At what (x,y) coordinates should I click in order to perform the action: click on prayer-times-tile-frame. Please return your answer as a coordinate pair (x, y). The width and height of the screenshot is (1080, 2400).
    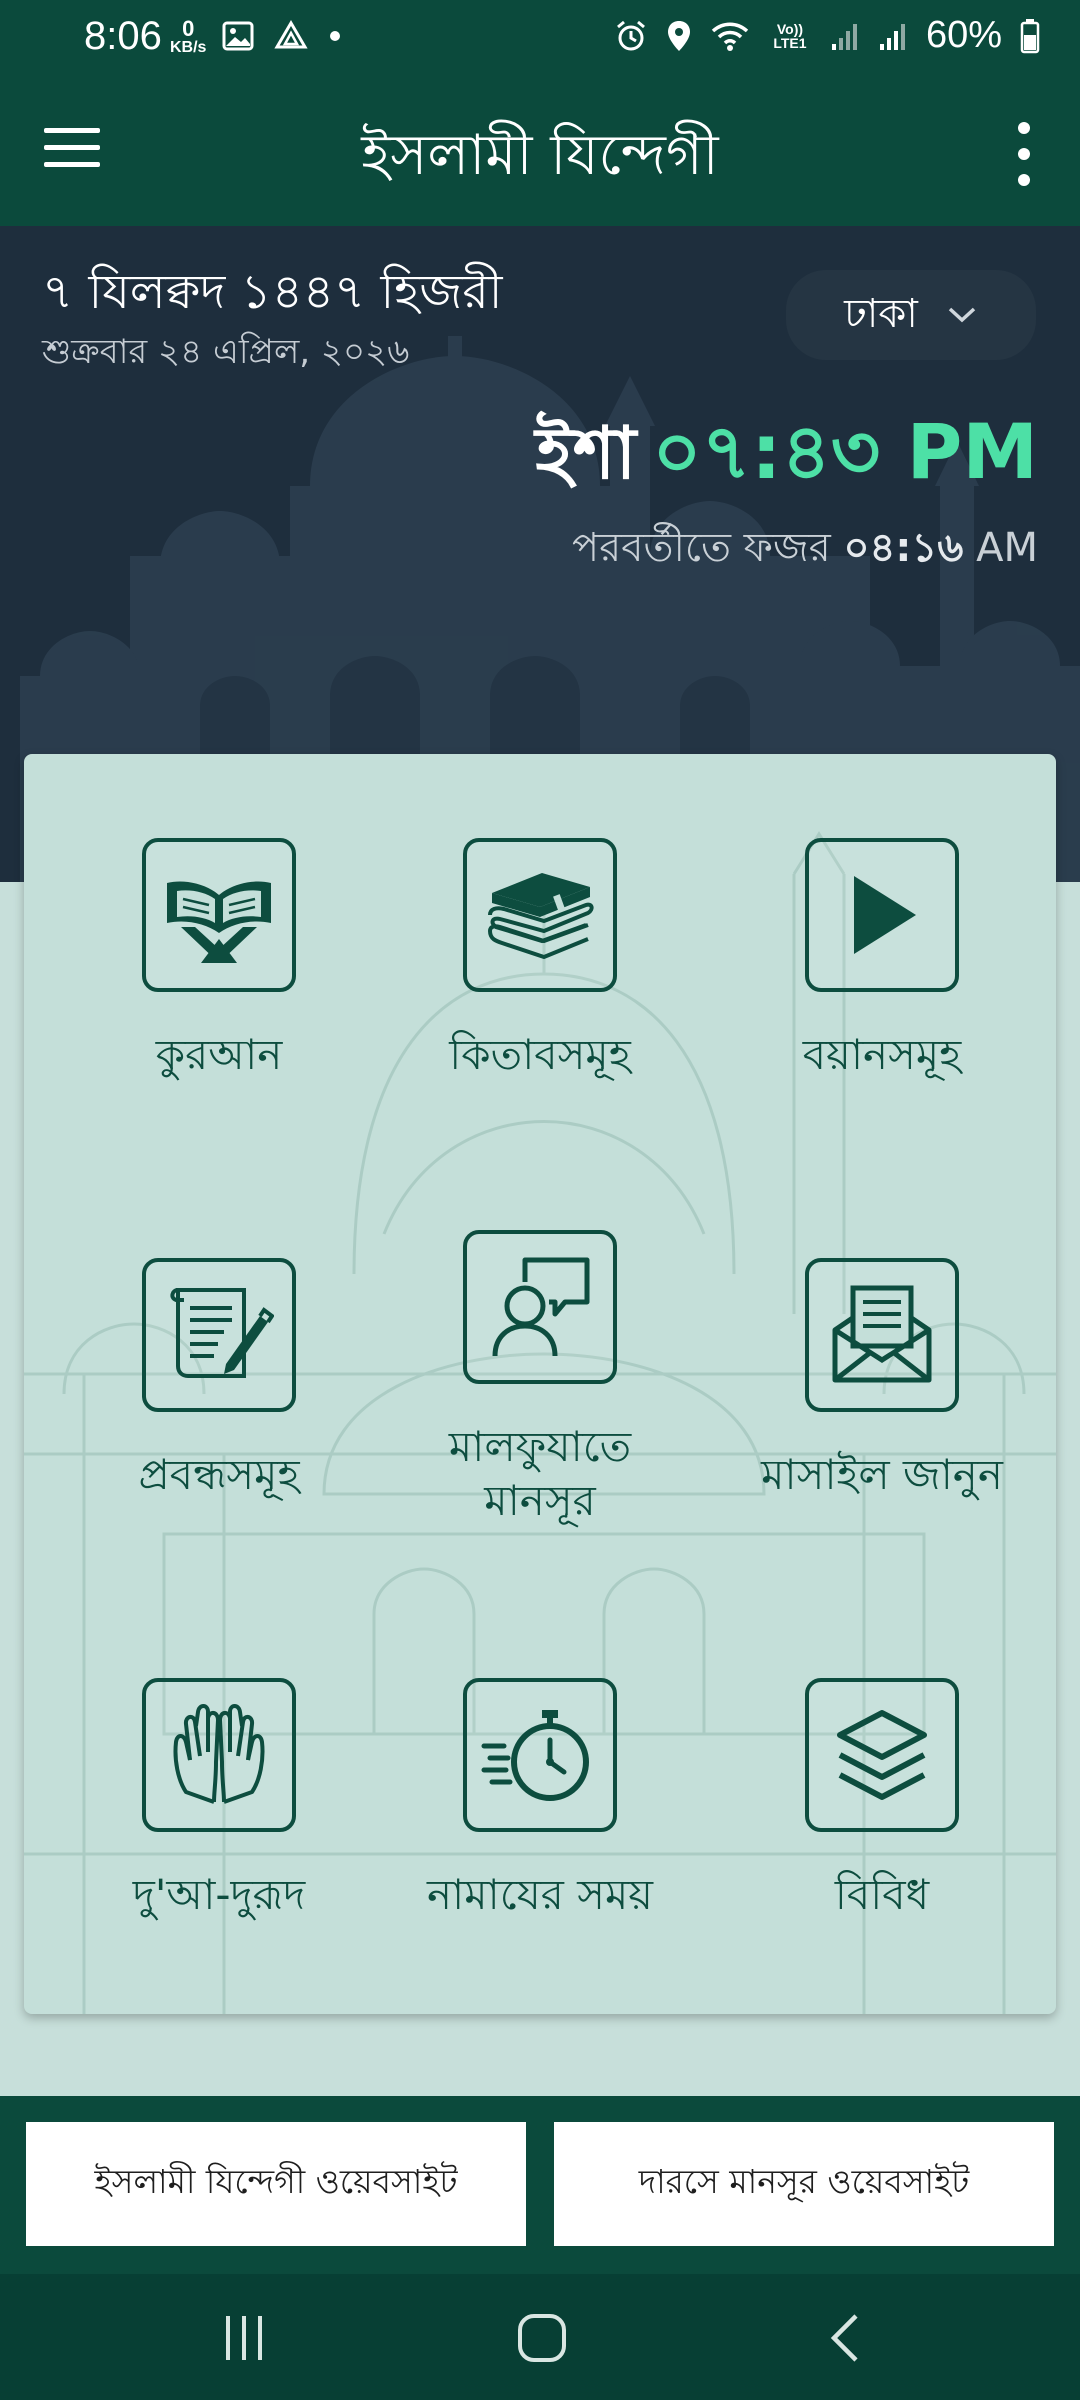
    Looking at the image, I should click on (540, 1755).